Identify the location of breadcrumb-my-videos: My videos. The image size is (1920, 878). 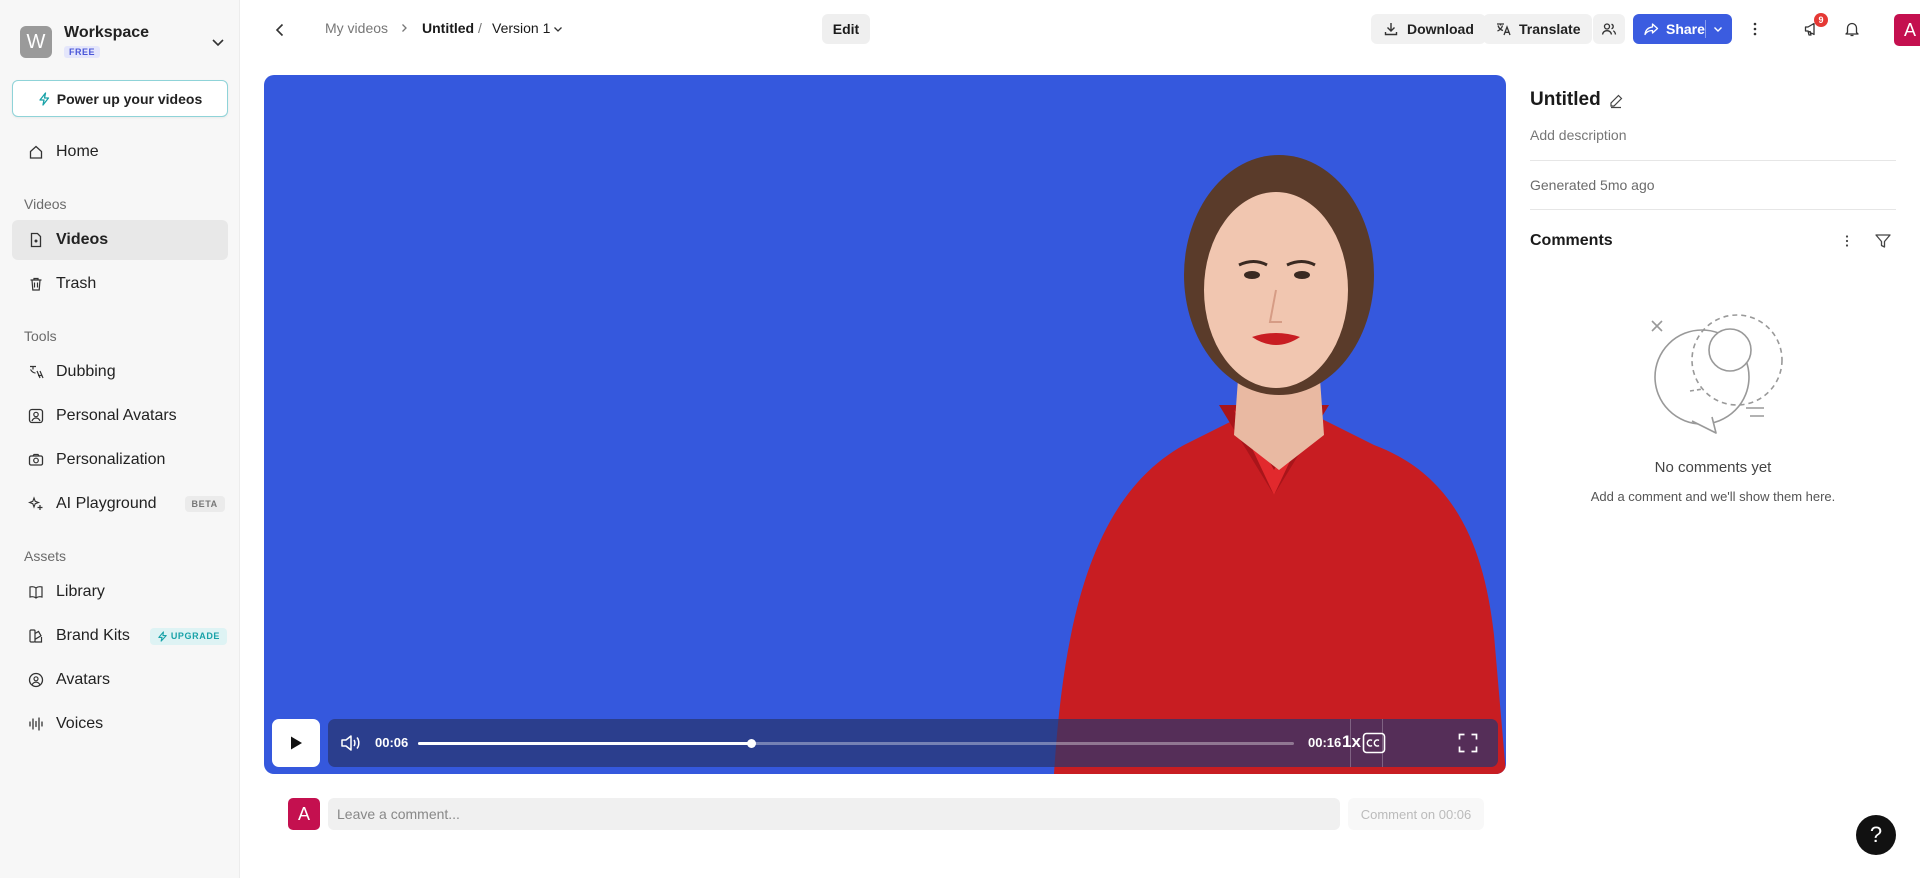
(356, 28).